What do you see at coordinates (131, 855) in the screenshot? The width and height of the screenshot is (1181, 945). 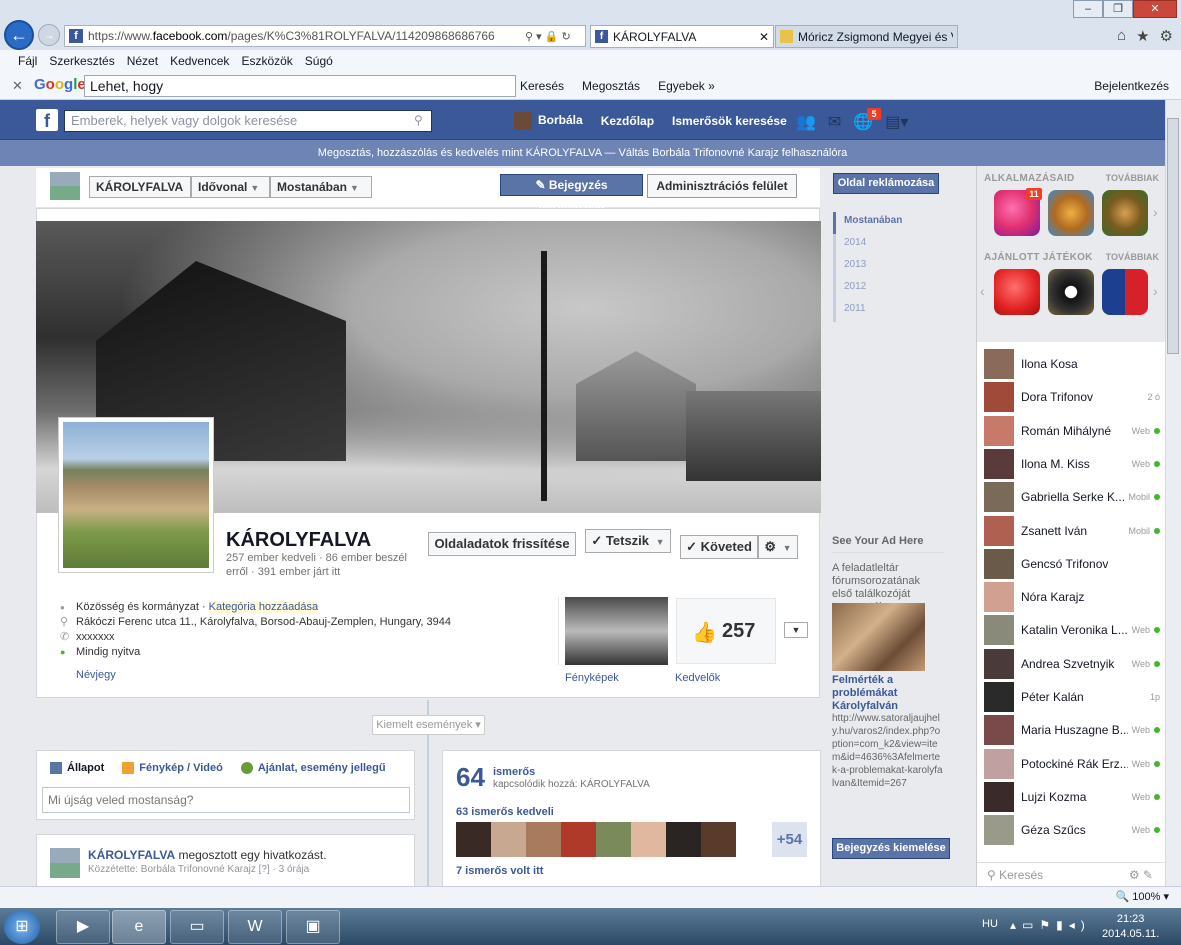 I see `post-author-link: KÁROLYFALVA` at bounding box center [131, 855].